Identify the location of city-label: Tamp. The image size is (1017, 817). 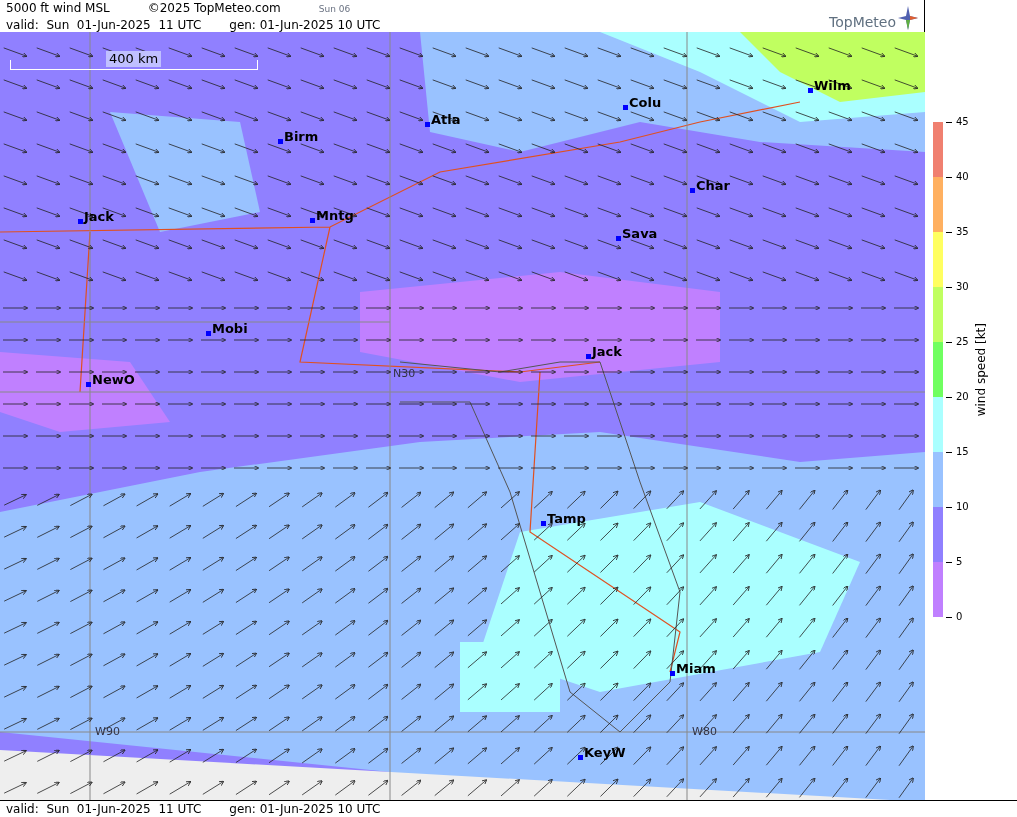
(566, 518).